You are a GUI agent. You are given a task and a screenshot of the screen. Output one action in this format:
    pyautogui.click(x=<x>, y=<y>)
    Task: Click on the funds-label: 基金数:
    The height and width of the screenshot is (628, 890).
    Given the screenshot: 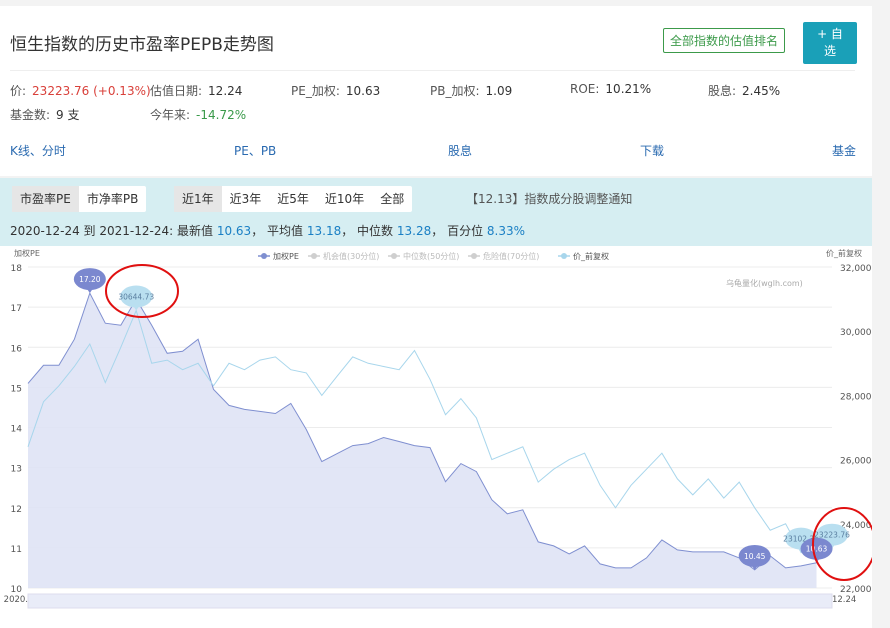 What is the action you would take?
    pyautogui.click(x=30, y=115)
    